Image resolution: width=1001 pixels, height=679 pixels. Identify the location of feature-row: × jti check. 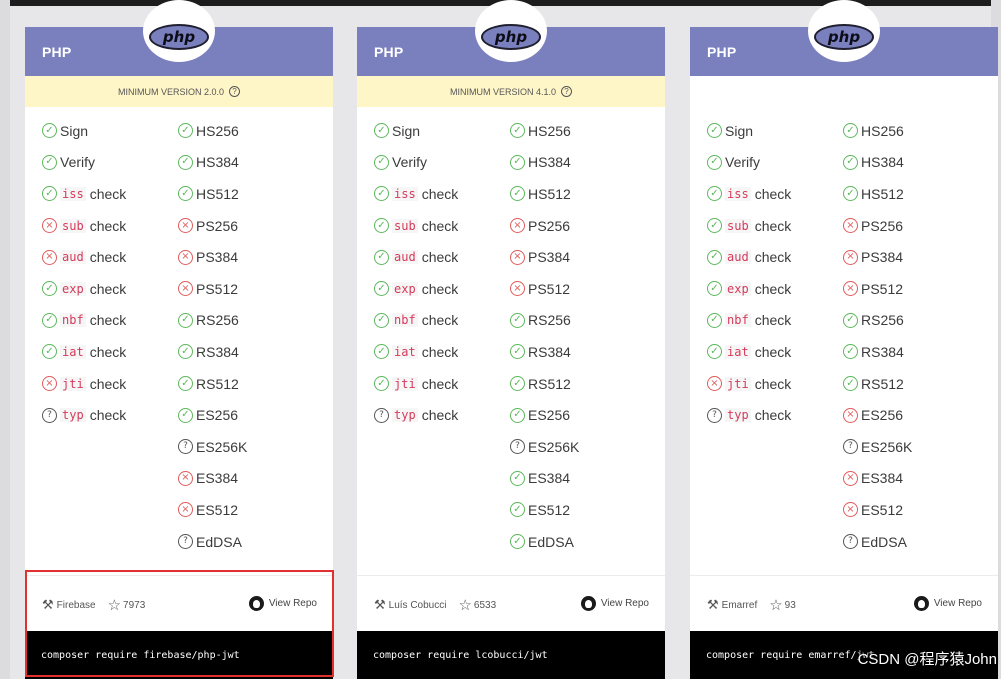
(84, 384).